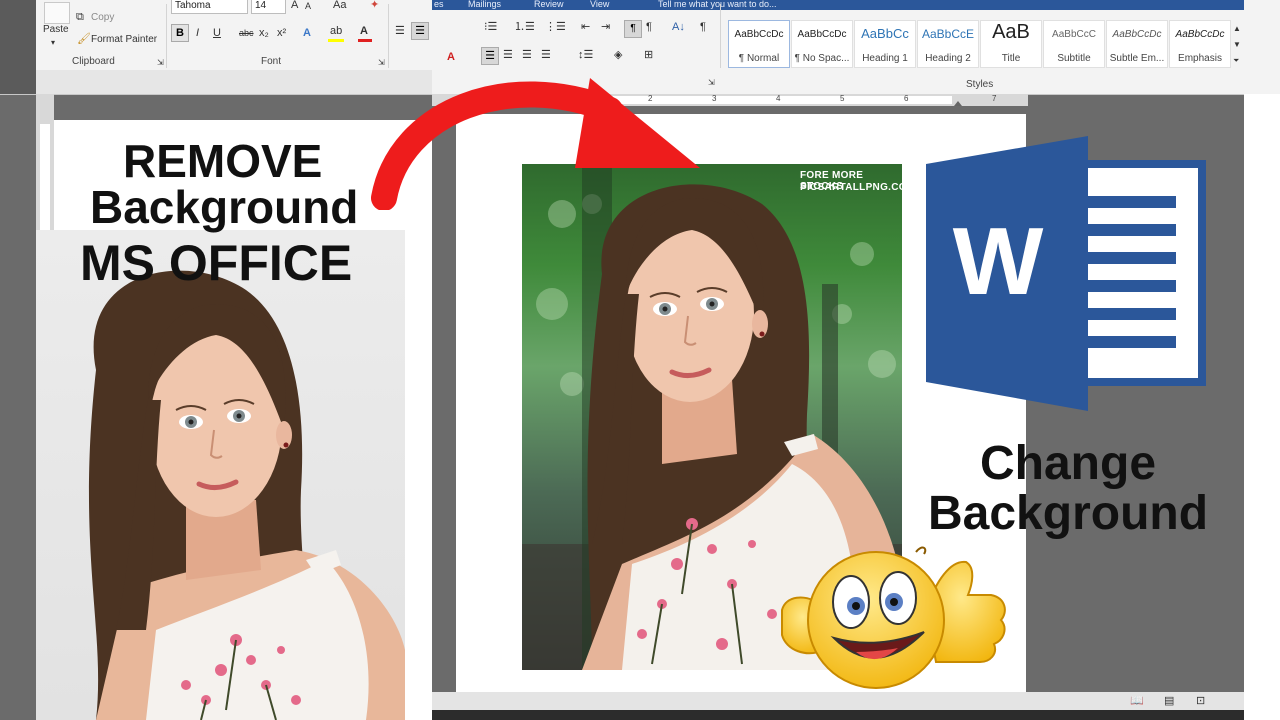 This screenshot has width=1280, height=720. Describe the element at coordinates (102, 17) in the screenshot. I see `copy-button: Copy` at that location.